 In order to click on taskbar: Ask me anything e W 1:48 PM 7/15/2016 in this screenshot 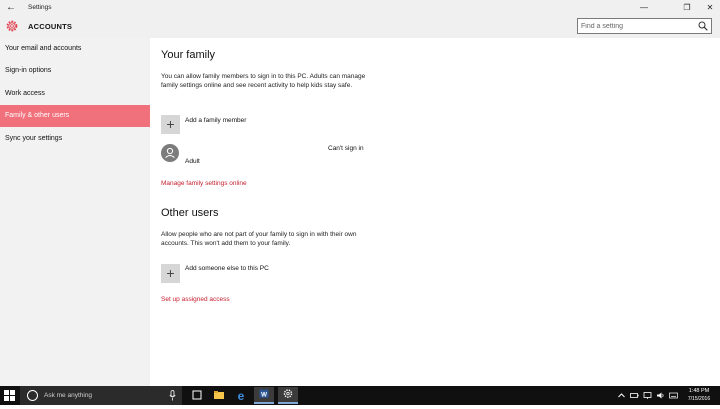, I will do `click(360, 395)`.